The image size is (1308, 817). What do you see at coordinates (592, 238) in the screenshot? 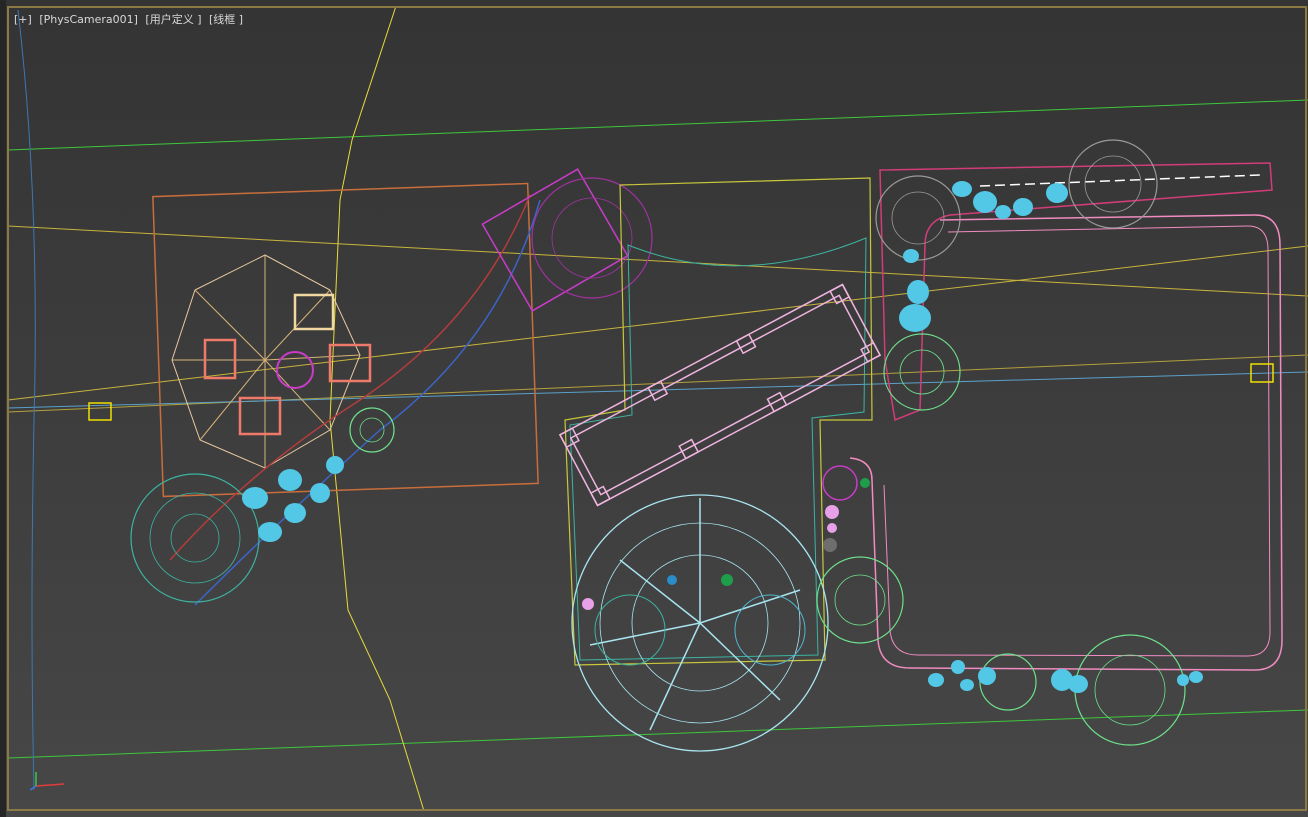
I see `tree-magenta` at bounding box center [592, 238].